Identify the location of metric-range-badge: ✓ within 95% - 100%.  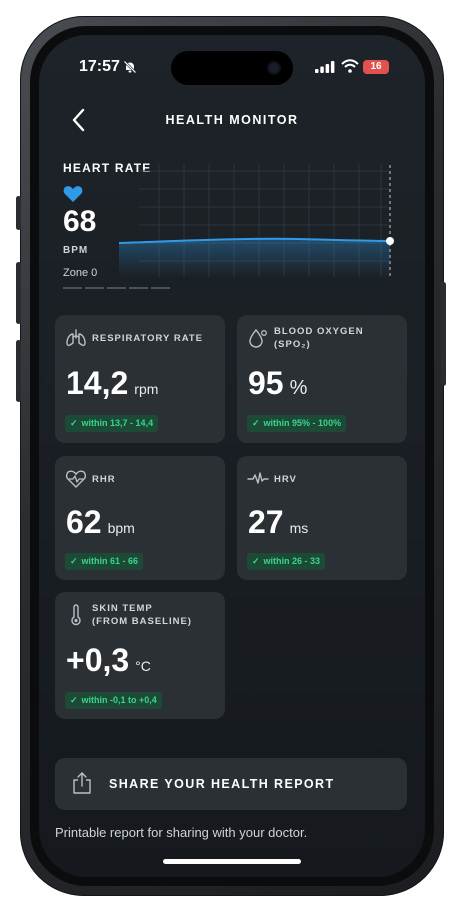
(297, 423).